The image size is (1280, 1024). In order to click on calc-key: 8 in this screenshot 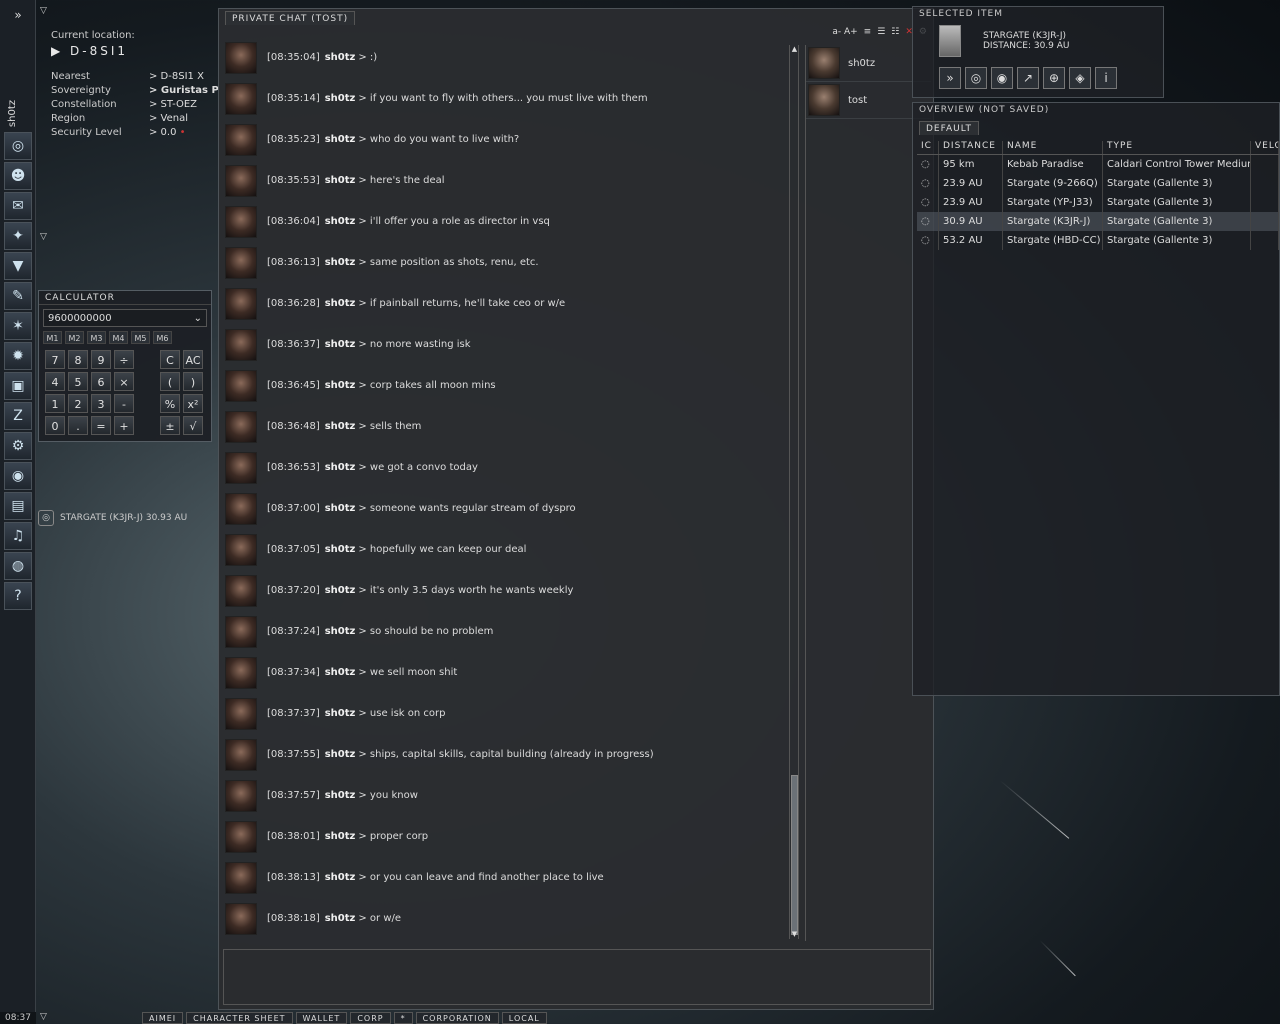, I will do `click(78, 359)`.